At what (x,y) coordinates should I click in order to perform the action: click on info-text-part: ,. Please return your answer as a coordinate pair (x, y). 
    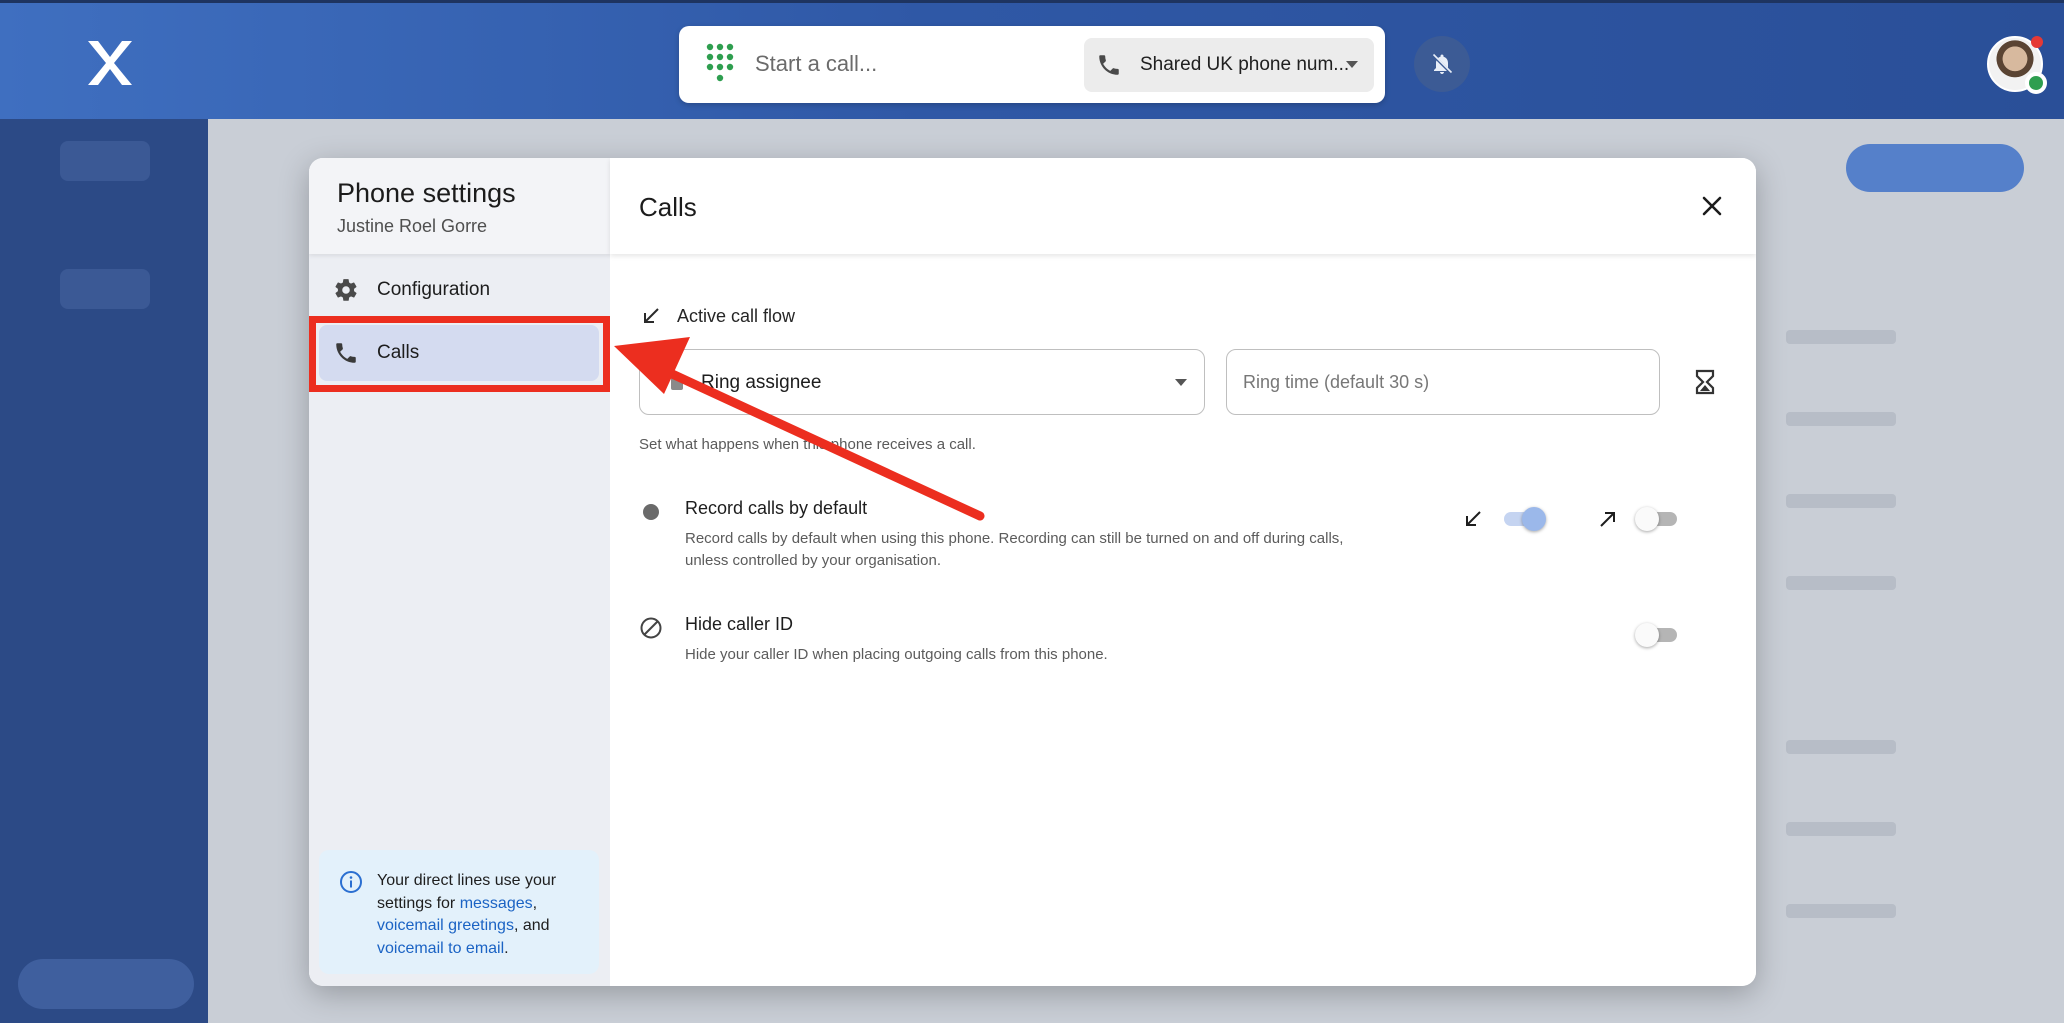
    Looking at the image, I should click on (535, 903).